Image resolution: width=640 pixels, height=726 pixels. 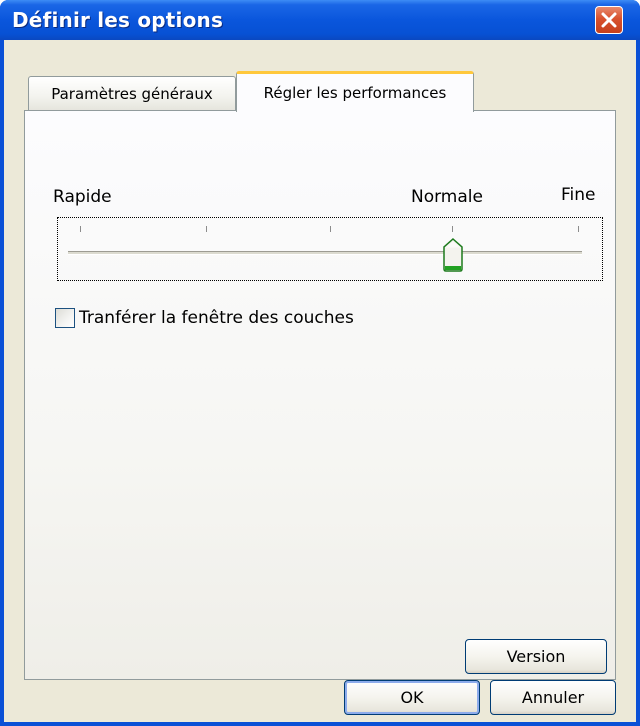 What do you see at coordinates (65, 318) in the screenshot?
I see `checkbox-box` at bounding box center [65, 318].